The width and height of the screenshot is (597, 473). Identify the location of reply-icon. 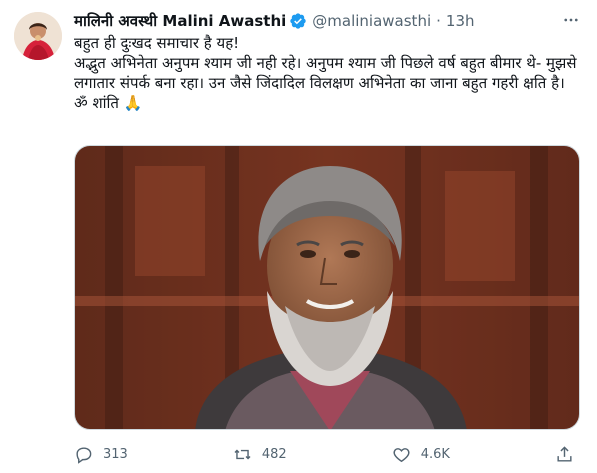
(84, 455).